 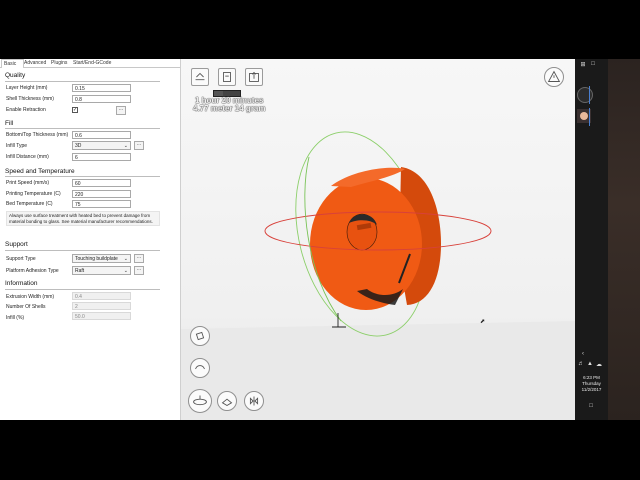 What do you see at coordinates (591, 384) in the screenshot?
I see `clock-day: Thursday` at bounding box center [591, 384].